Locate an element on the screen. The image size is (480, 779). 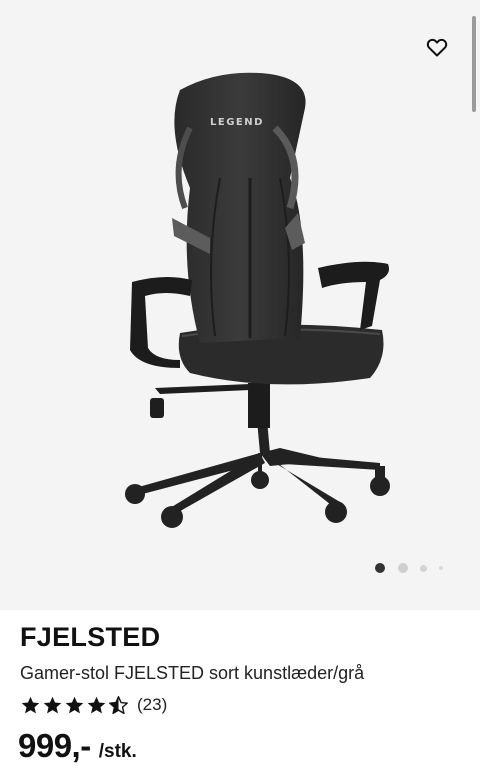
product-title: FJELSTED is located at coordinates (90, 637).